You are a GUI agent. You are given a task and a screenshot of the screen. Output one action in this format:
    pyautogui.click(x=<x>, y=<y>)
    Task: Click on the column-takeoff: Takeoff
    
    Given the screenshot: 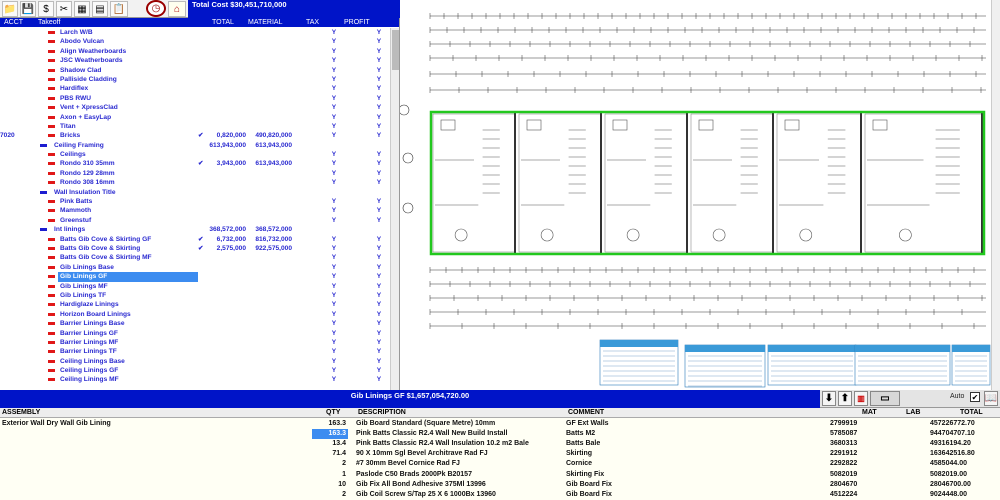 What is the action you would take?
    pyautogui.click(x=49, y=22)
    